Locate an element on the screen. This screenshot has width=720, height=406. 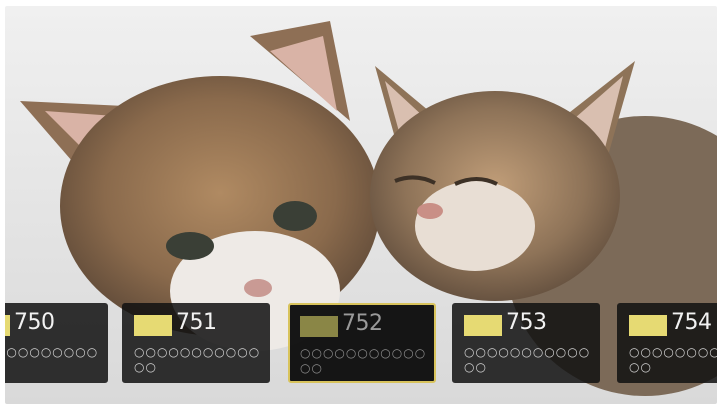
channel-card-754: 754 ○○○○○○○○○○○○○ is located at coordinates (667, 343).